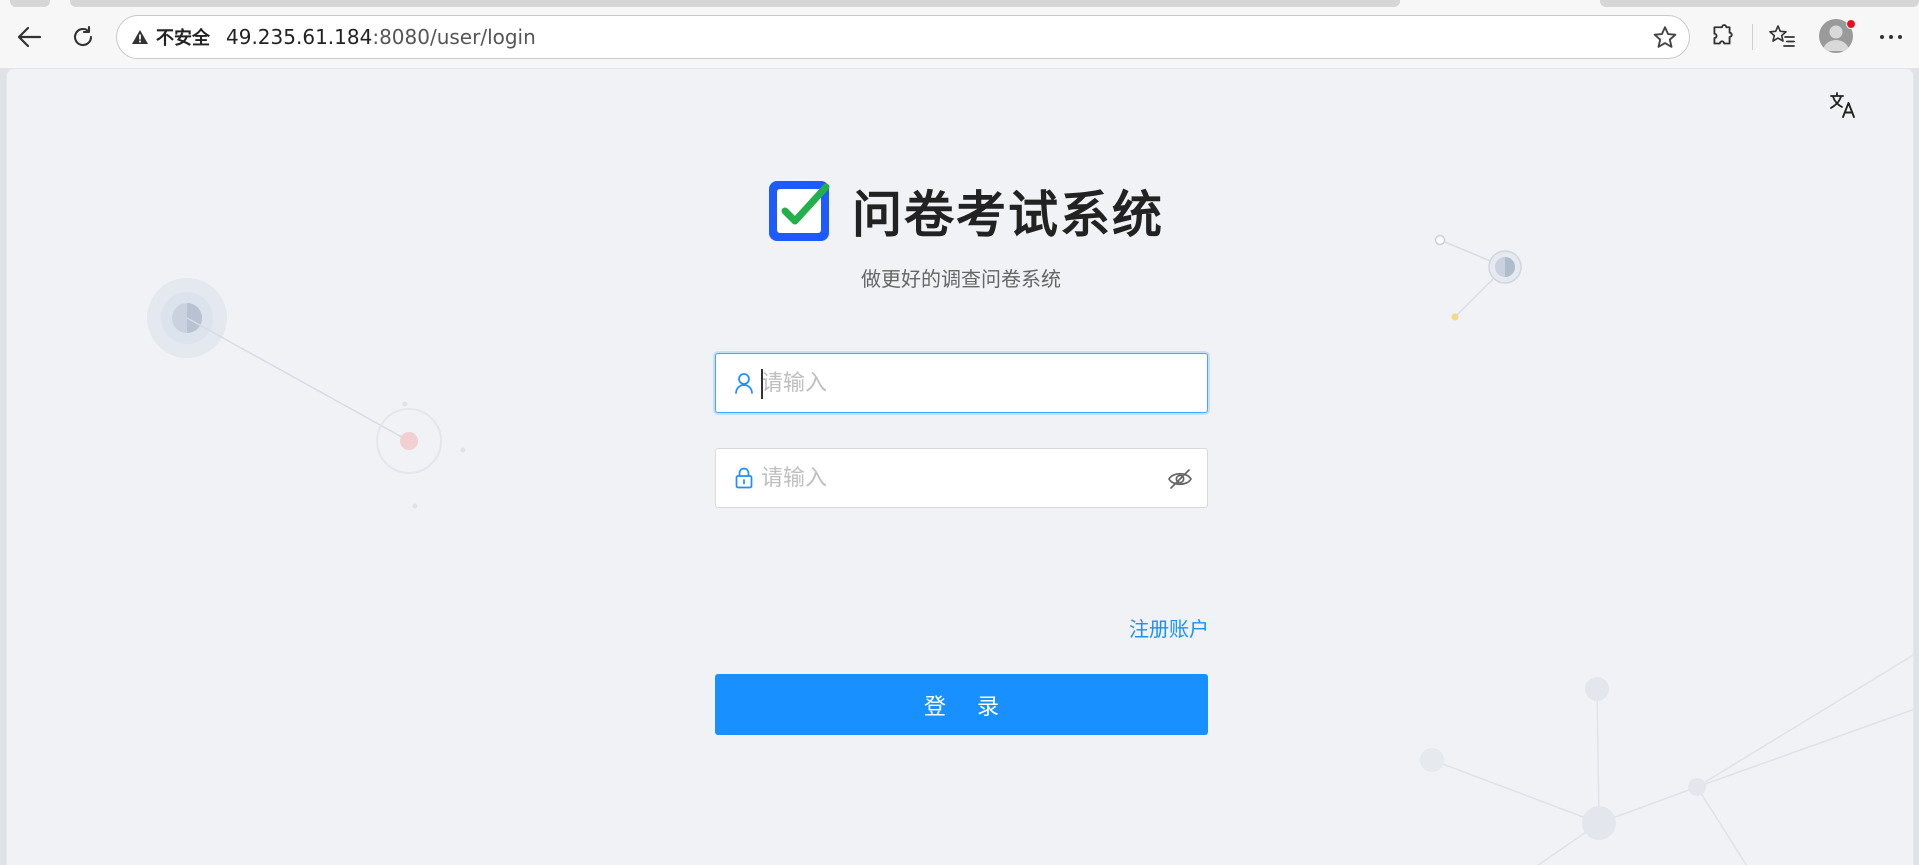 This screenshot has width=1919, height=865. I want to click on notification-dot, so click(1851, 24).